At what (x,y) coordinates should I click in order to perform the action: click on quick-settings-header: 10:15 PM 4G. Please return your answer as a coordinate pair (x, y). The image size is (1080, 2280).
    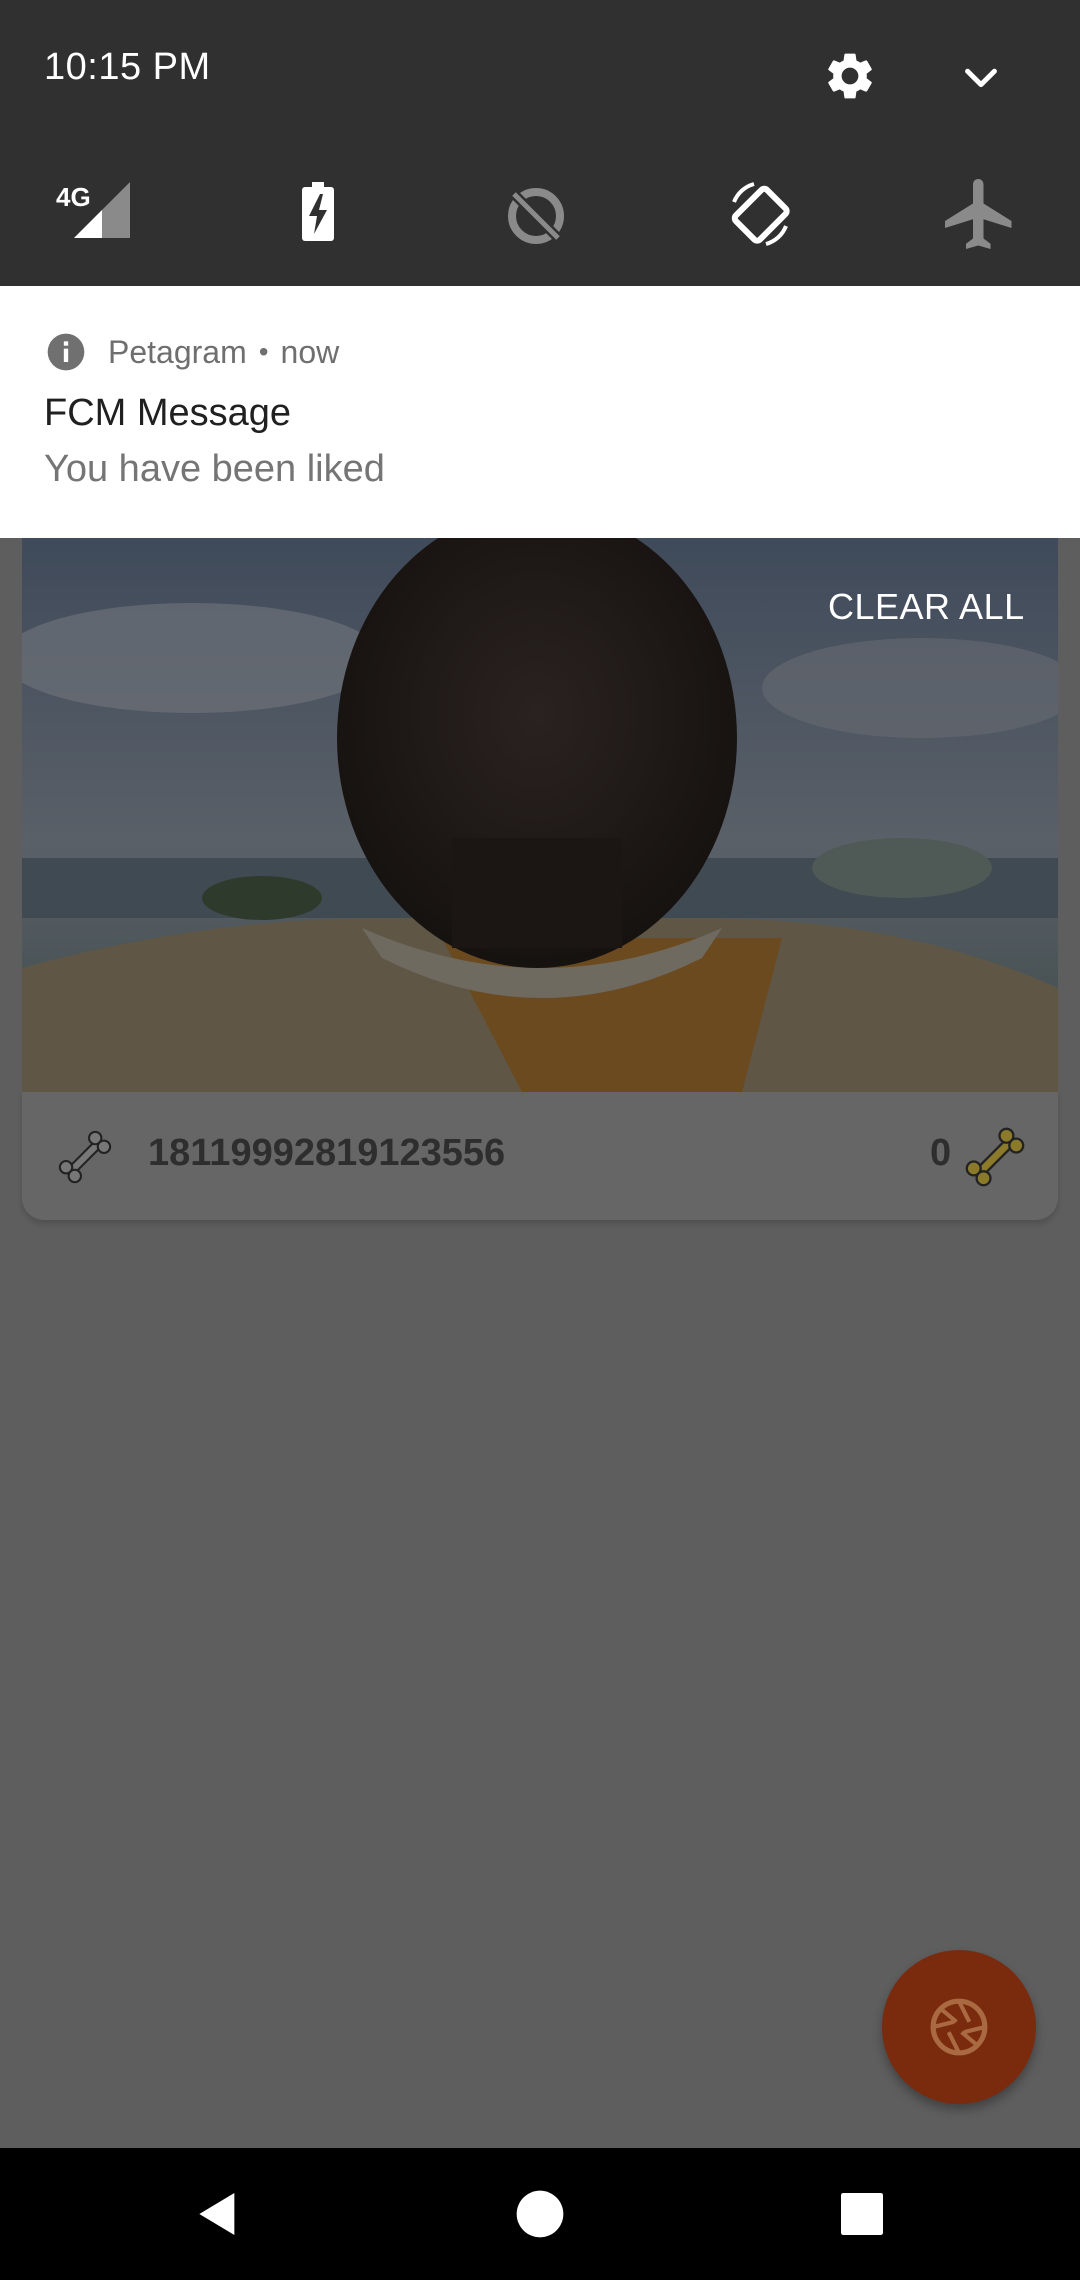
    Looking at the image, I should click on (540, 143).